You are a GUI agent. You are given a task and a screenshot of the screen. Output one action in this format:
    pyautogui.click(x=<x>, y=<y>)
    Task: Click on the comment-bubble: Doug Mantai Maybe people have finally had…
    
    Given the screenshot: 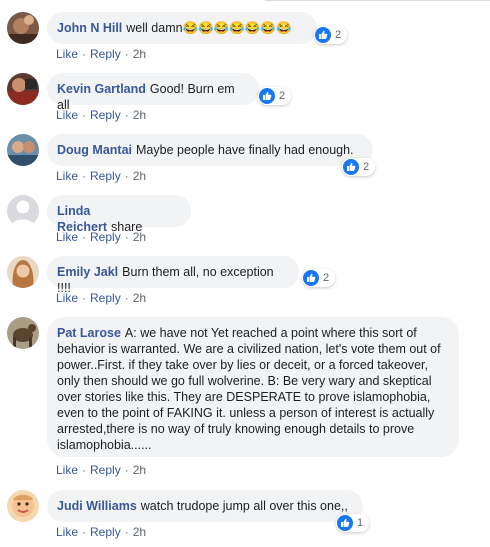 What is the action you would take?
    pyautogui.click(x=210, y=150)
    